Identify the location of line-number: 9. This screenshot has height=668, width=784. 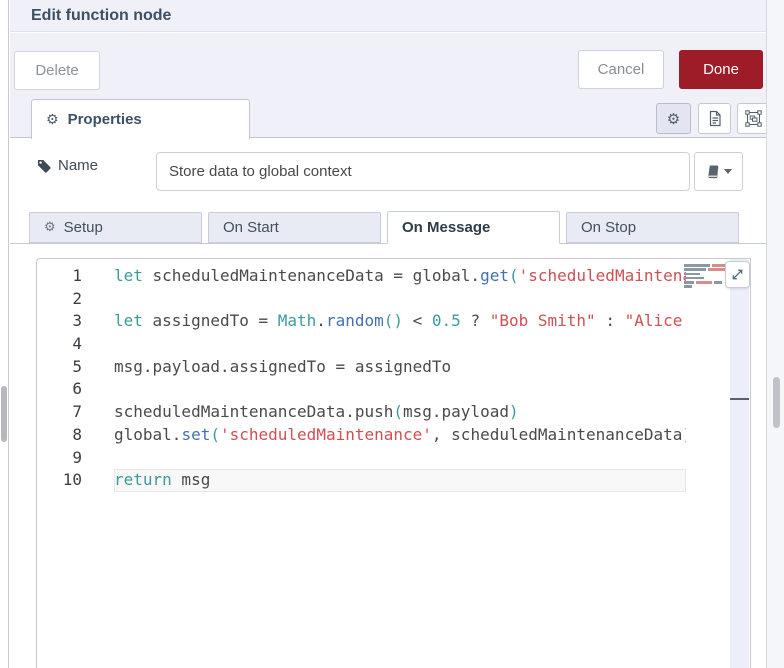
(77, 457).